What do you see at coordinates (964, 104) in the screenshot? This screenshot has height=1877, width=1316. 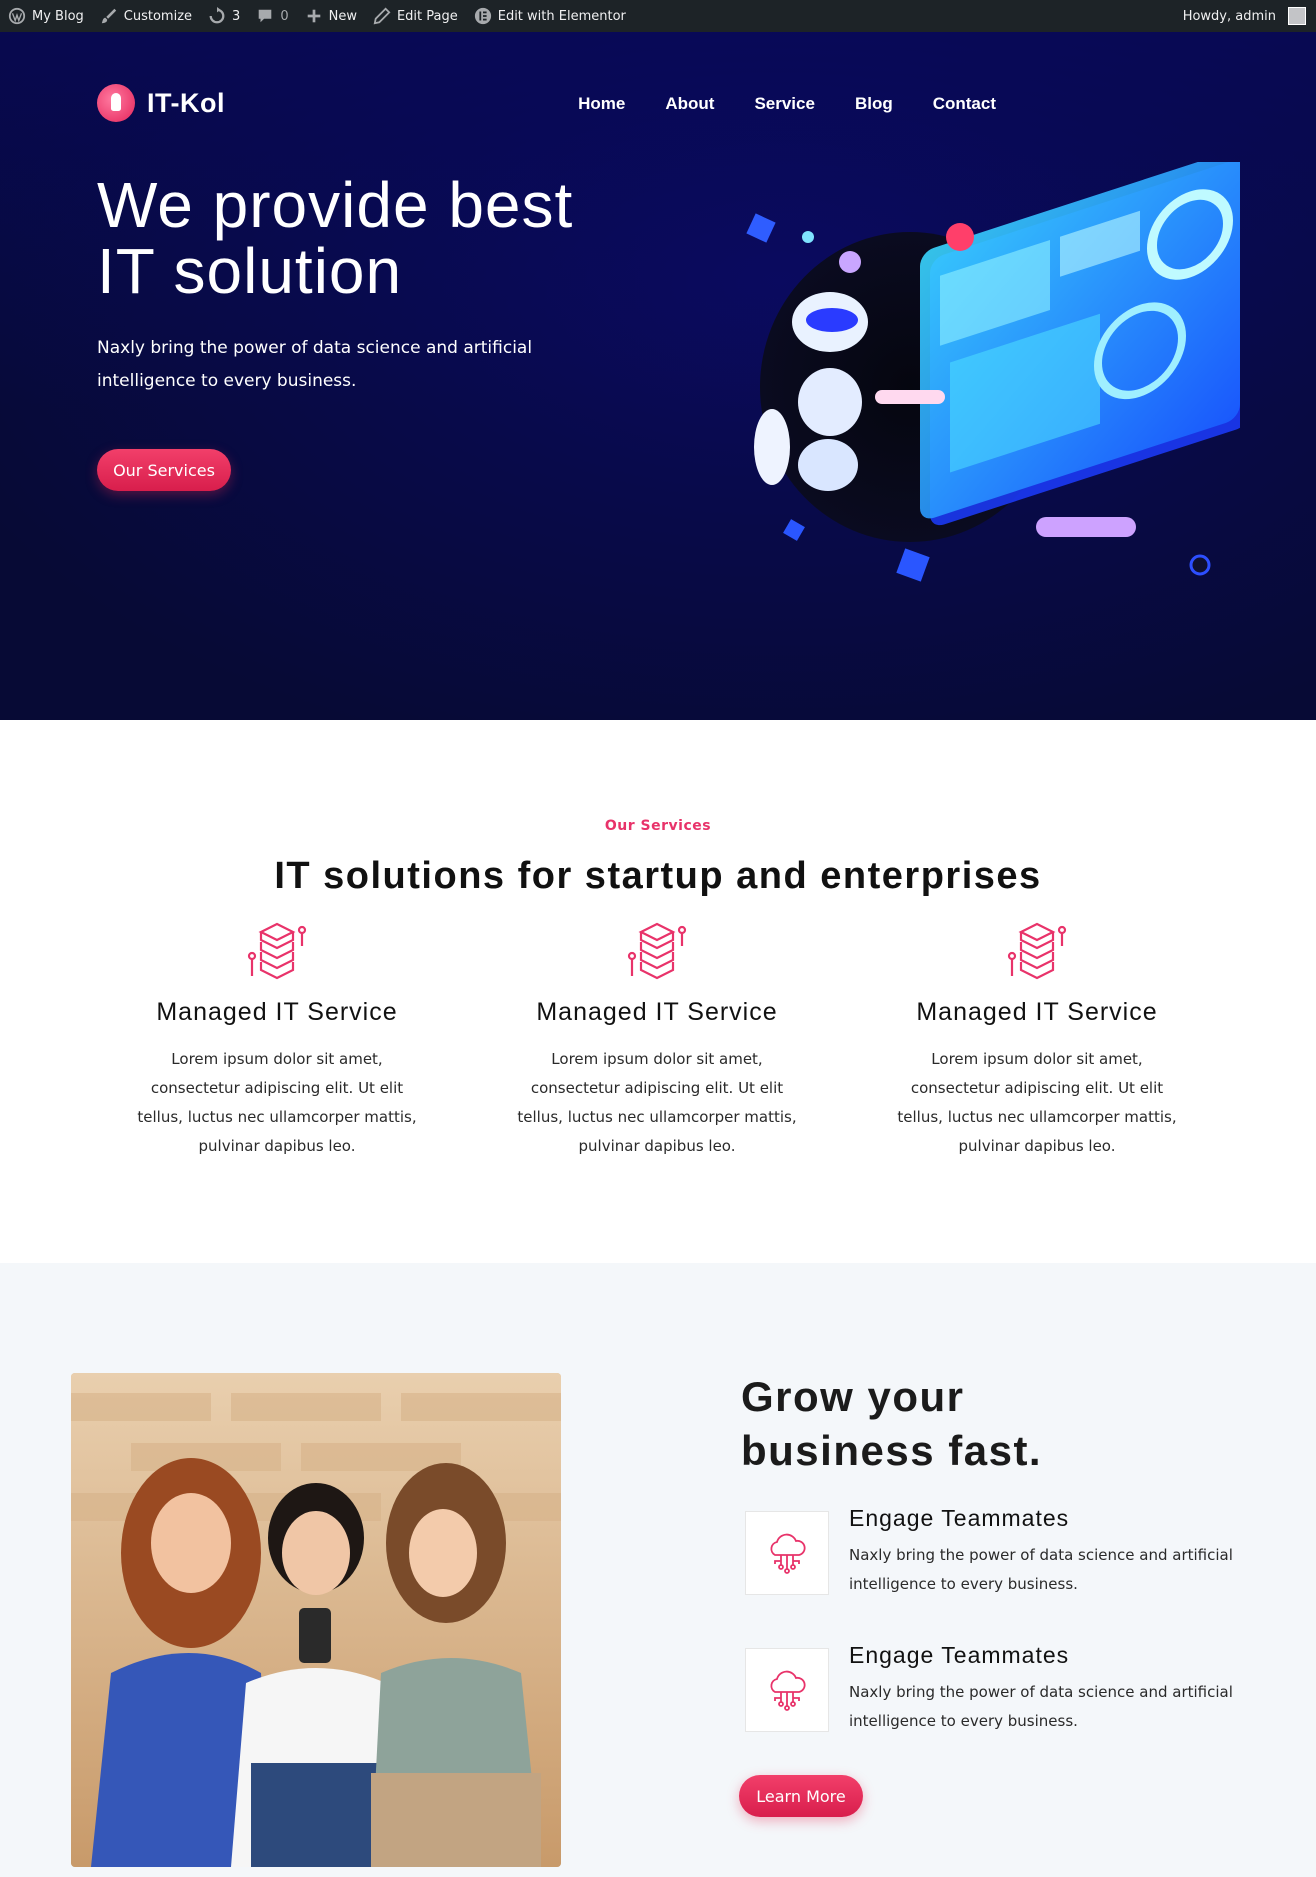 I see `nav-contact: Contact` at bounding box center [964, 104].